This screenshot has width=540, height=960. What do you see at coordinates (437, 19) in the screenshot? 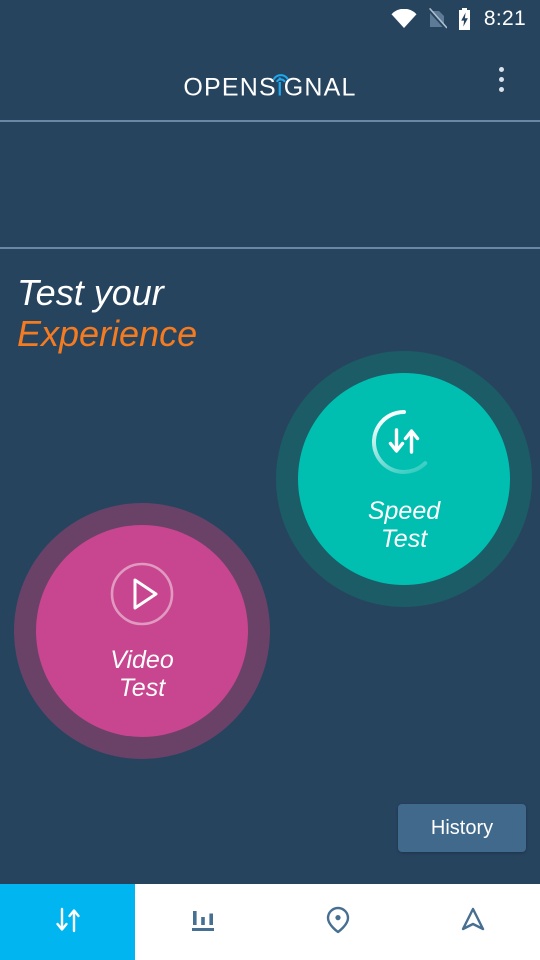
I see `no-sim-icon` at bounding box center [437, 19].